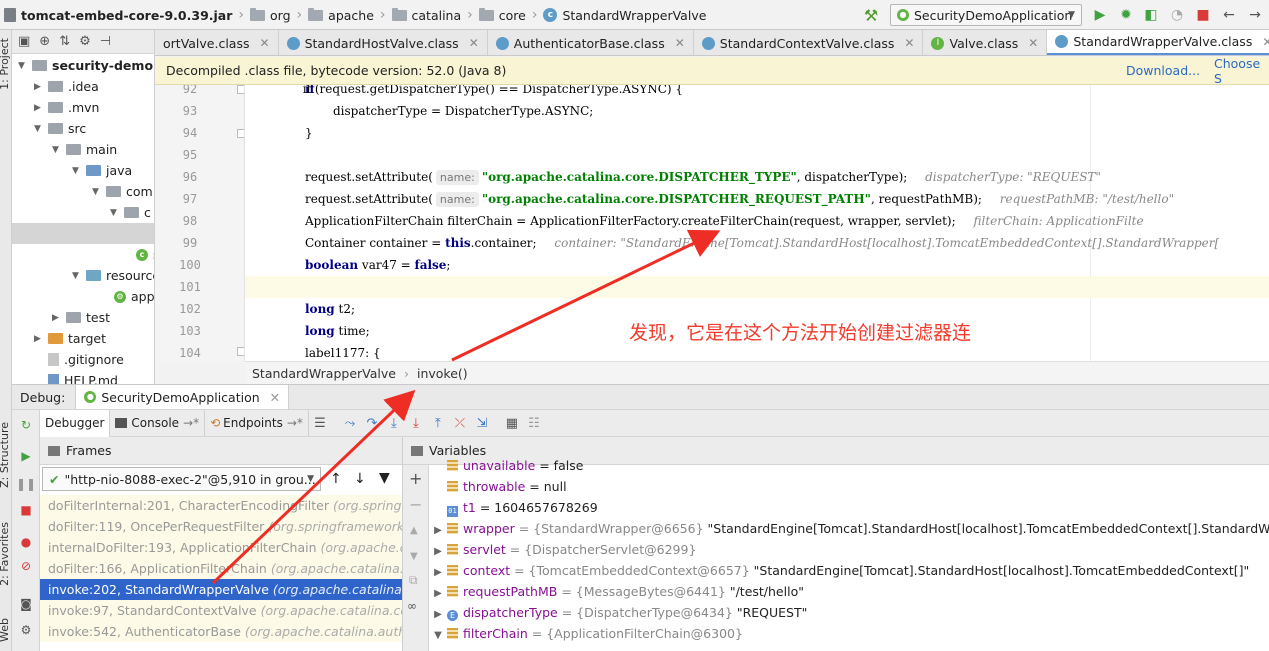  Describe the element at coordinates (145, 254) in the screenshot. I see `tree-item: c s` at that location.